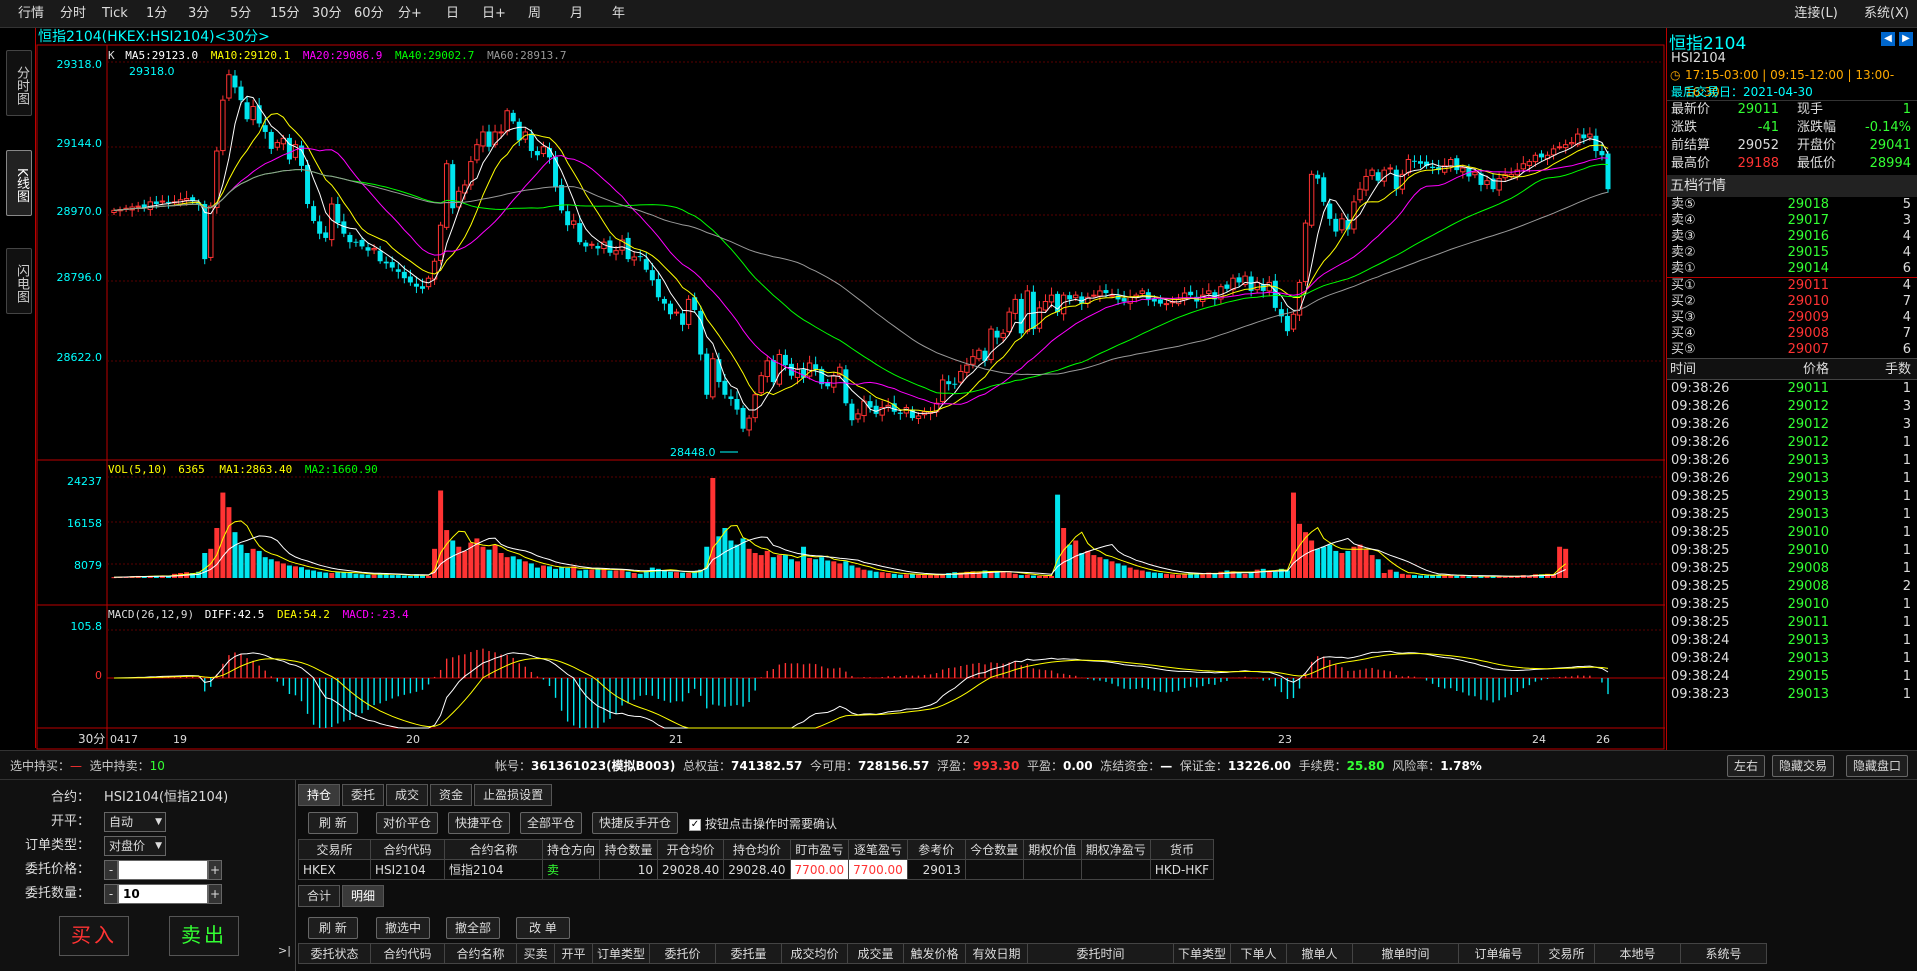 Image resolution: width=1917 pixels, height=971 pixels. Describe the element at coordinates (1115, 849) in the screenshot. I see `column-header: 期权净盈亏` at that location.